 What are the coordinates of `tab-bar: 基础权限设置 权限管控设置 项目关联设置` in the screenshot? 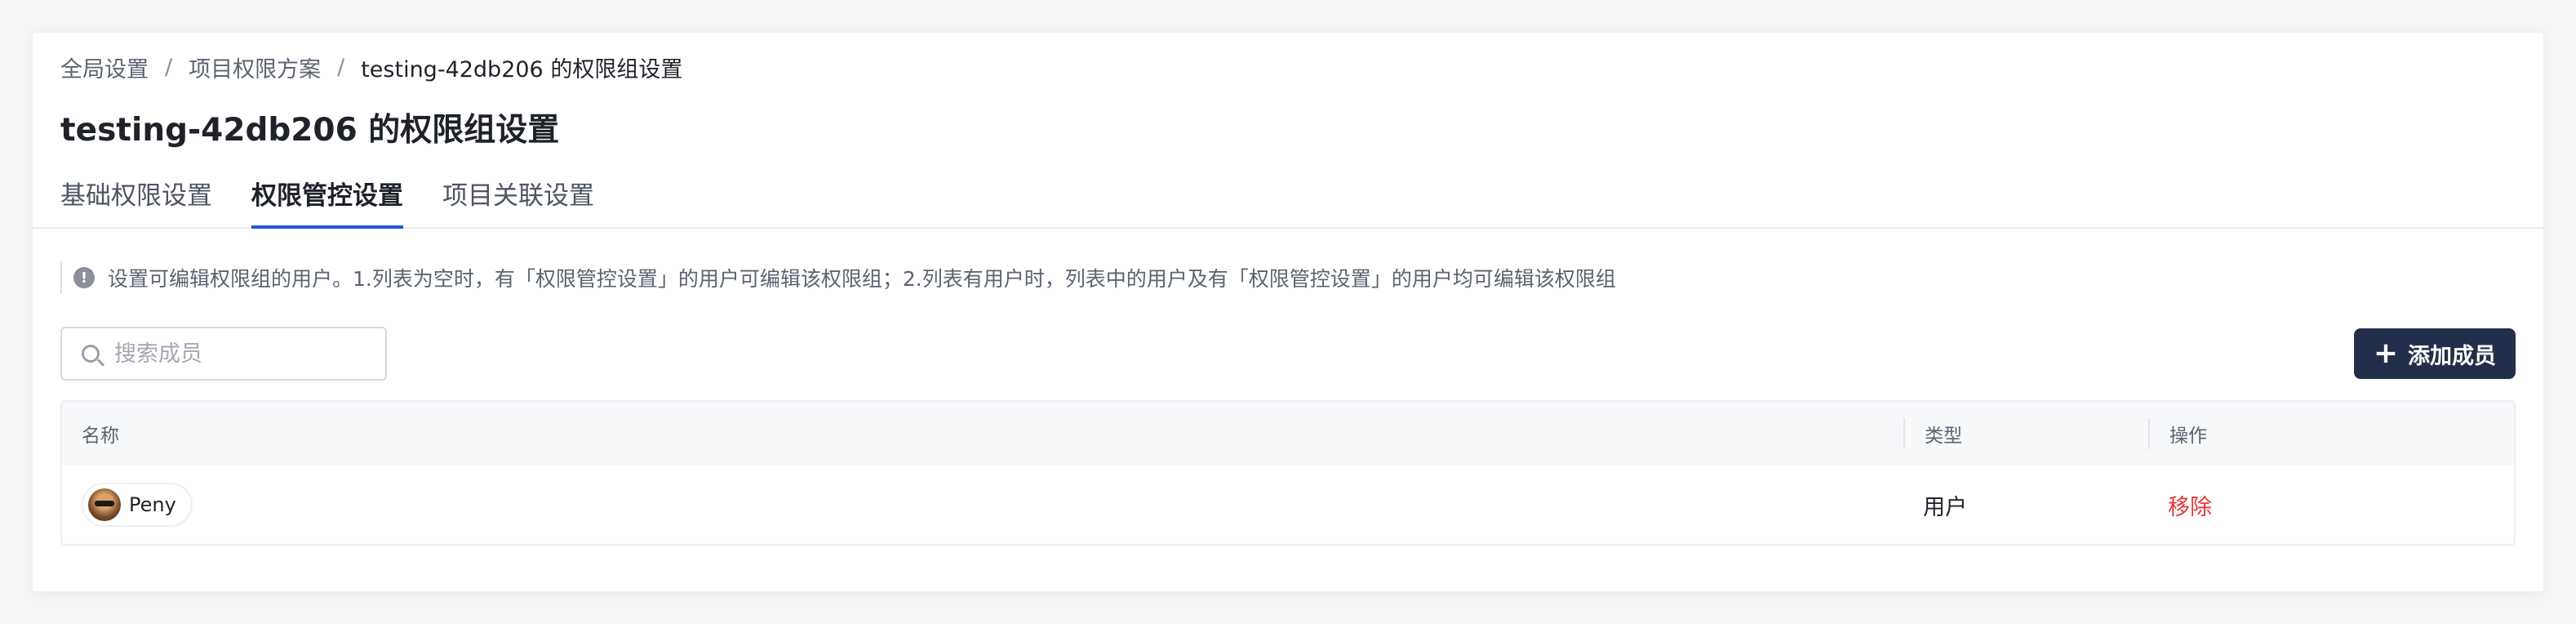 It's located at (1288, 202).